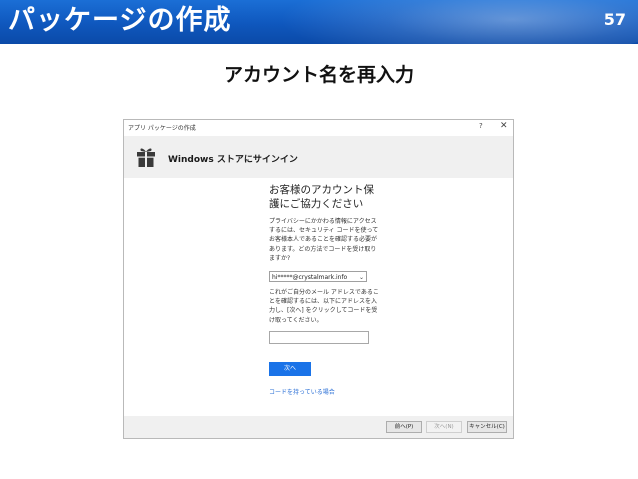 The height and width of the screenshot is (479, 638). What do you see at coordinates (404, 427) in the screenshot?
I see `footer-prev-button: 前へ(P)` at bounding box center [404, 427].